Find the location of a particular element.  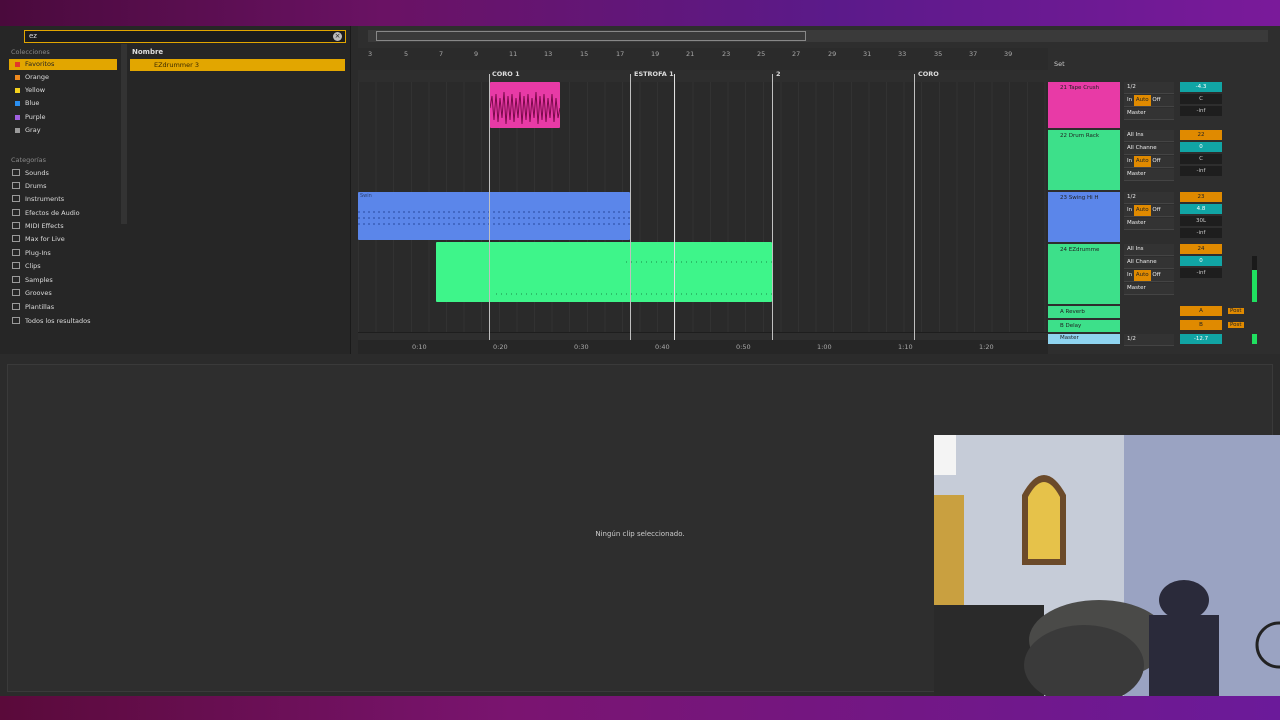

locator-coro-1: CORO 1 is located at coordinates (506, 74).